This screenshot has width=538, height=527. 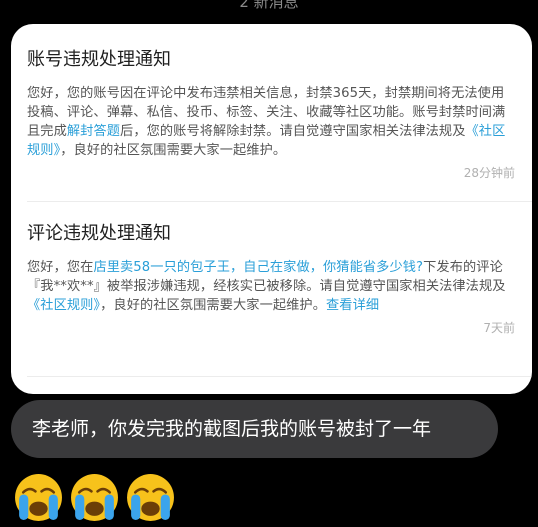 What do you see at coordinates (352, 305) in the screenshot?
I see `view-details-link: 查看详细` at bounding box center [352, 305].